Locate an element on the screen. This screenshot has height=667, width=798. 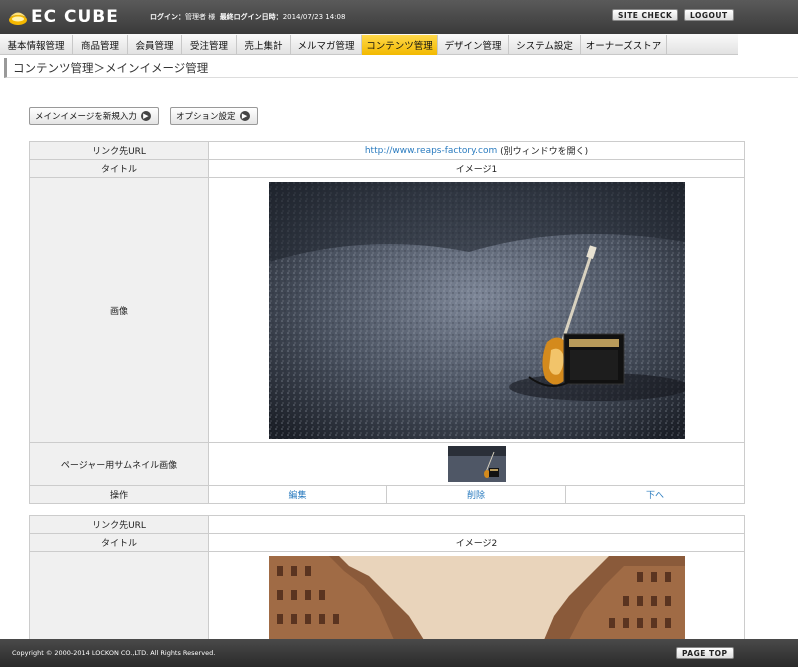
nav-products: 商品管理 is located at coordinates (100, 45).